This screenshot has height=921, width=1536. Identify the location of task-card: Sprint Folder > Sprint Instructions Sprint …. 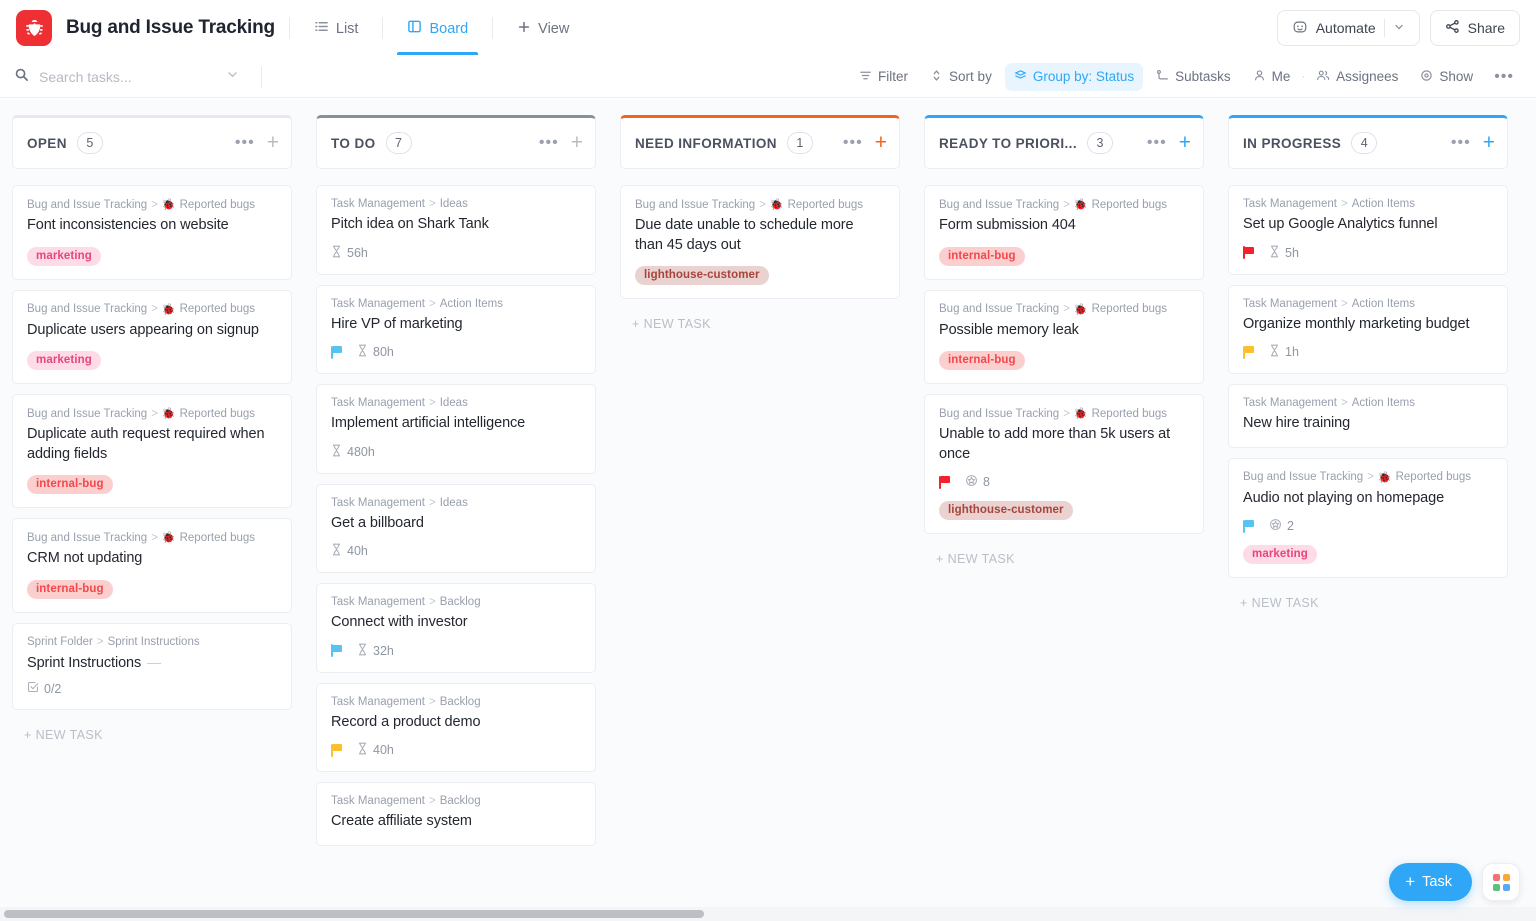
(152, 666).